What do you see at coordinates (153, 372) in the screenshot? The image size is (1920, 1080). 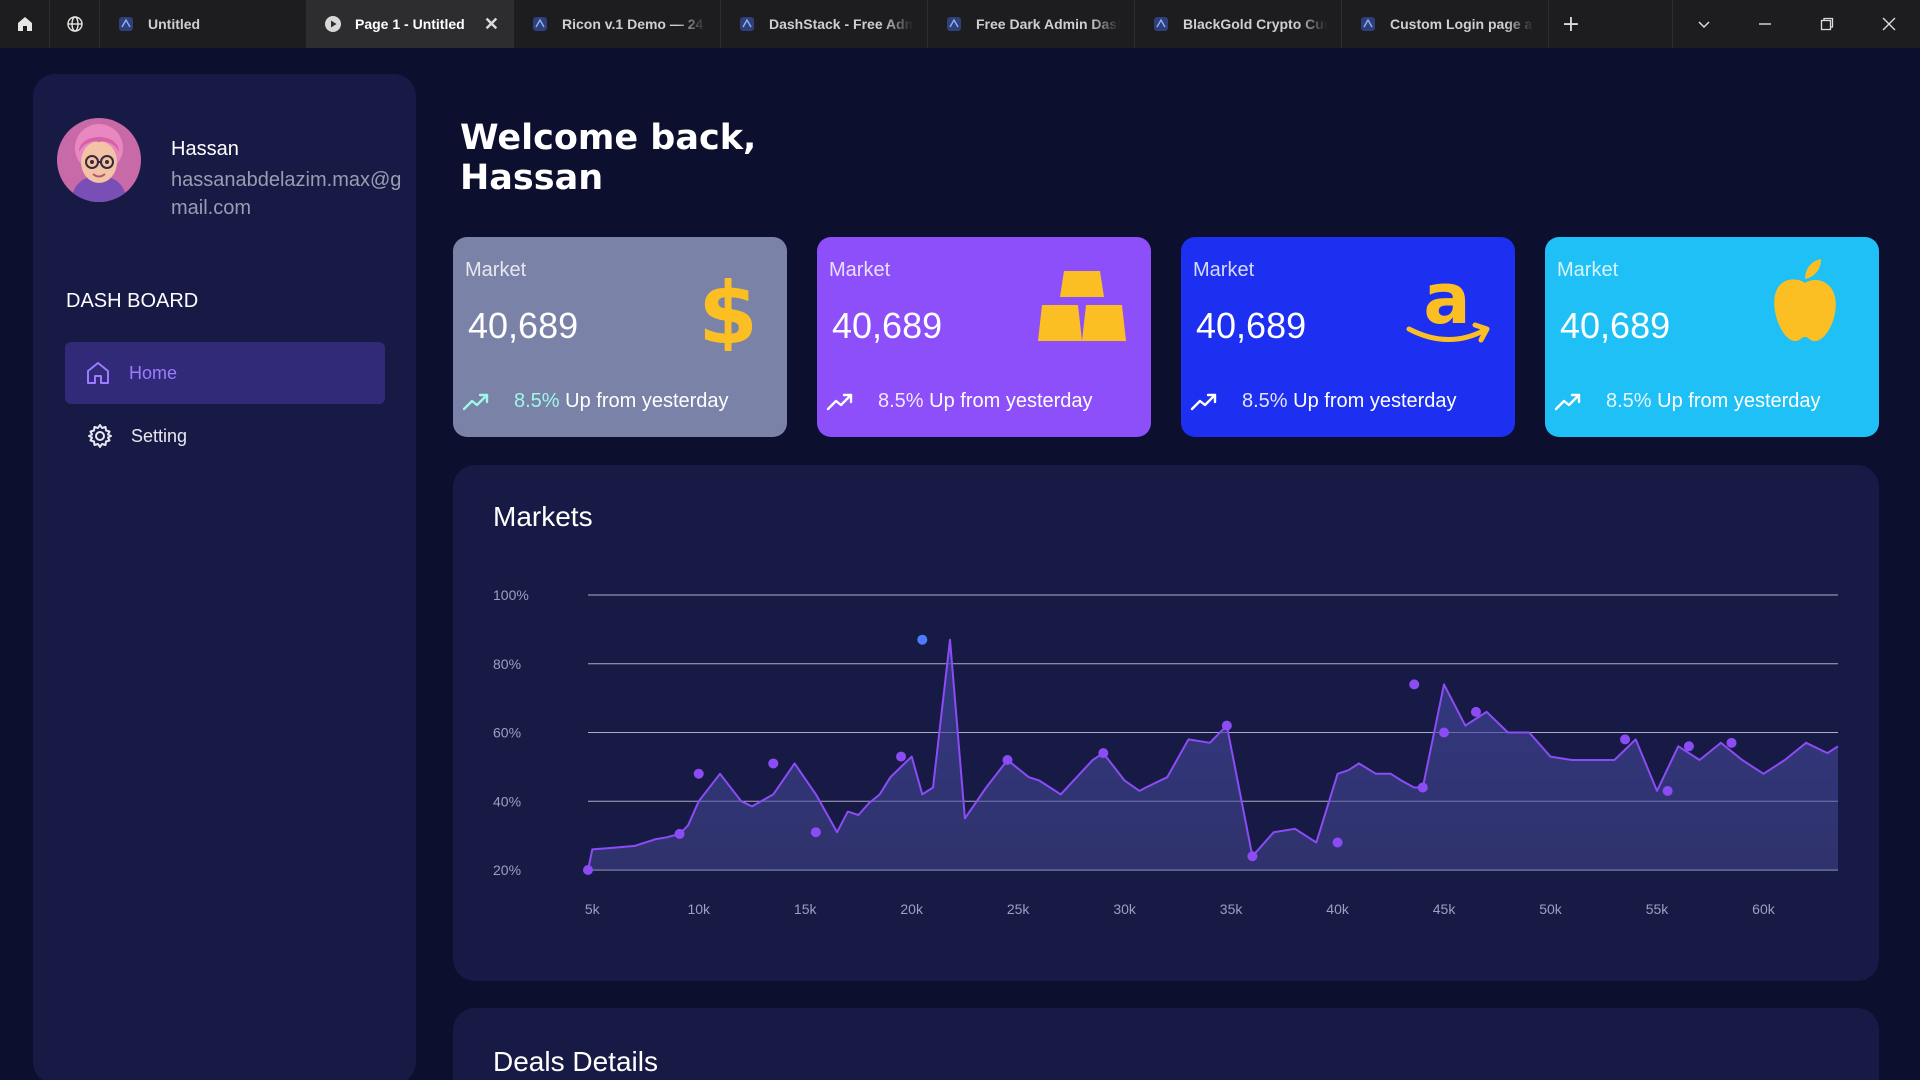 I see `sidebar-item-label: Home` at bounding box center [153, 372].